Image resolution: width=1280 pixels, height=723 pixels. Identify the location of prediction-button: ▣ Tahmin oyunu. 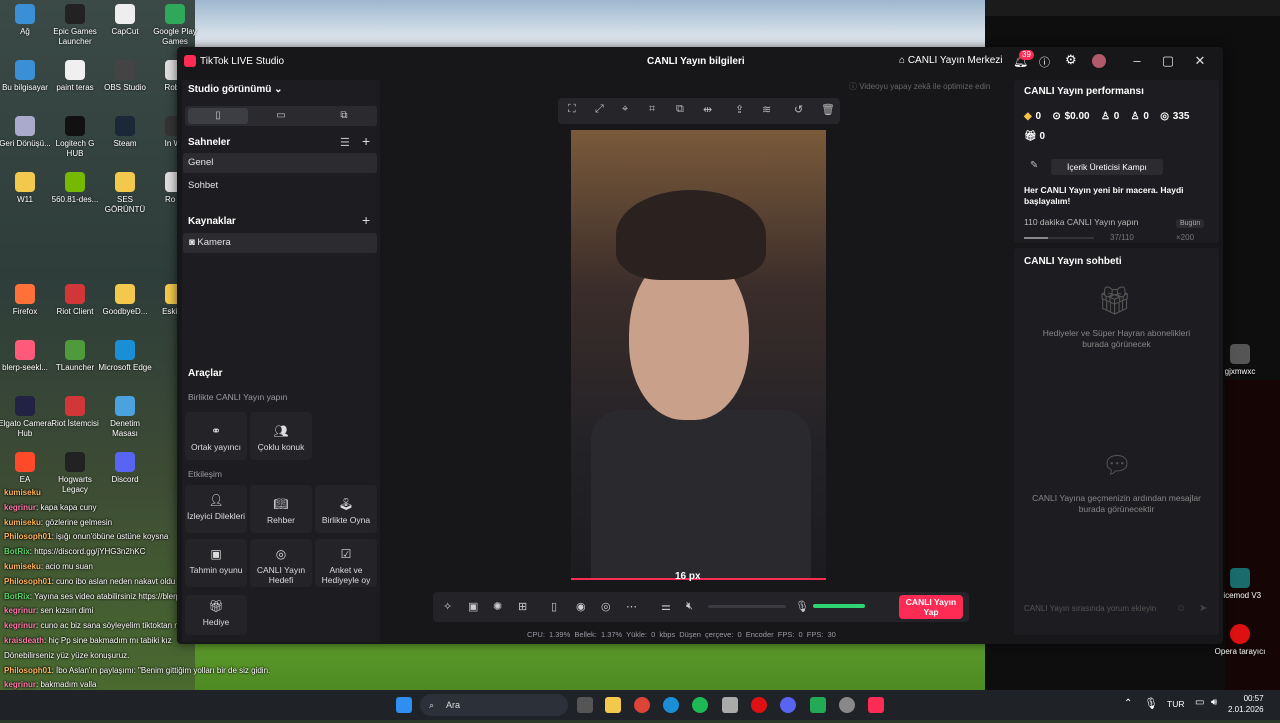
(216, 563).